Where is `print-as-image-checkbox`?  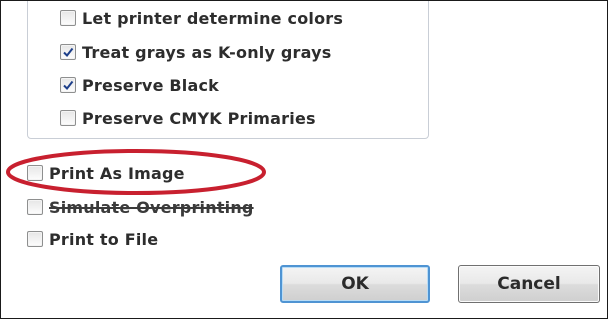 print-as-image-checkbox is located at coordinates (35, 173).